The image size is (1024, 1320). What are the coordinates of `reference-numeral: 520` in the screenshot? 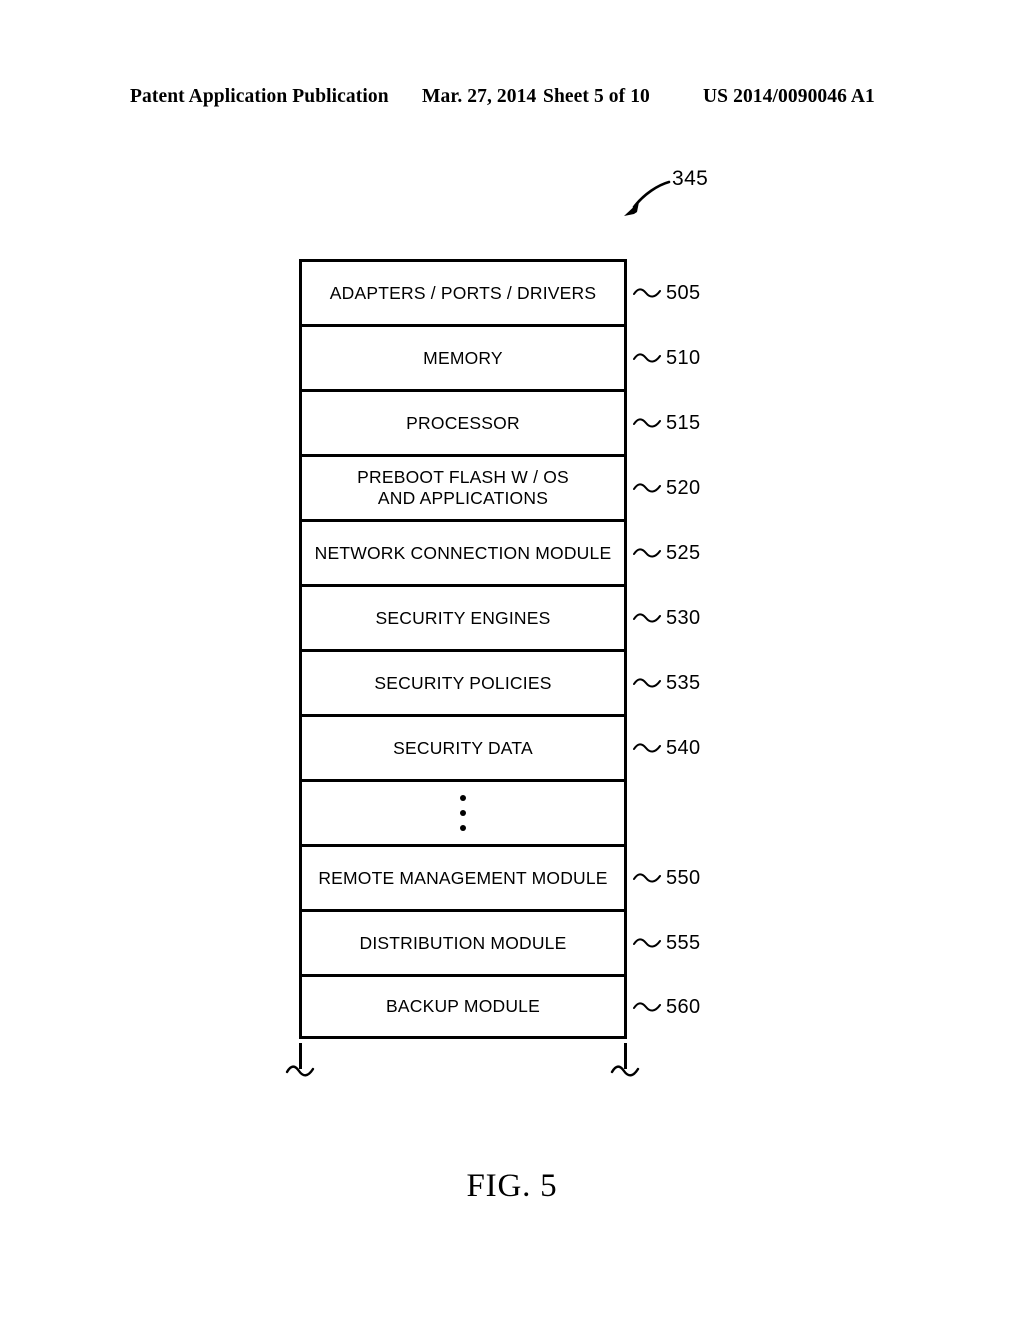 It's located at (667, 488).